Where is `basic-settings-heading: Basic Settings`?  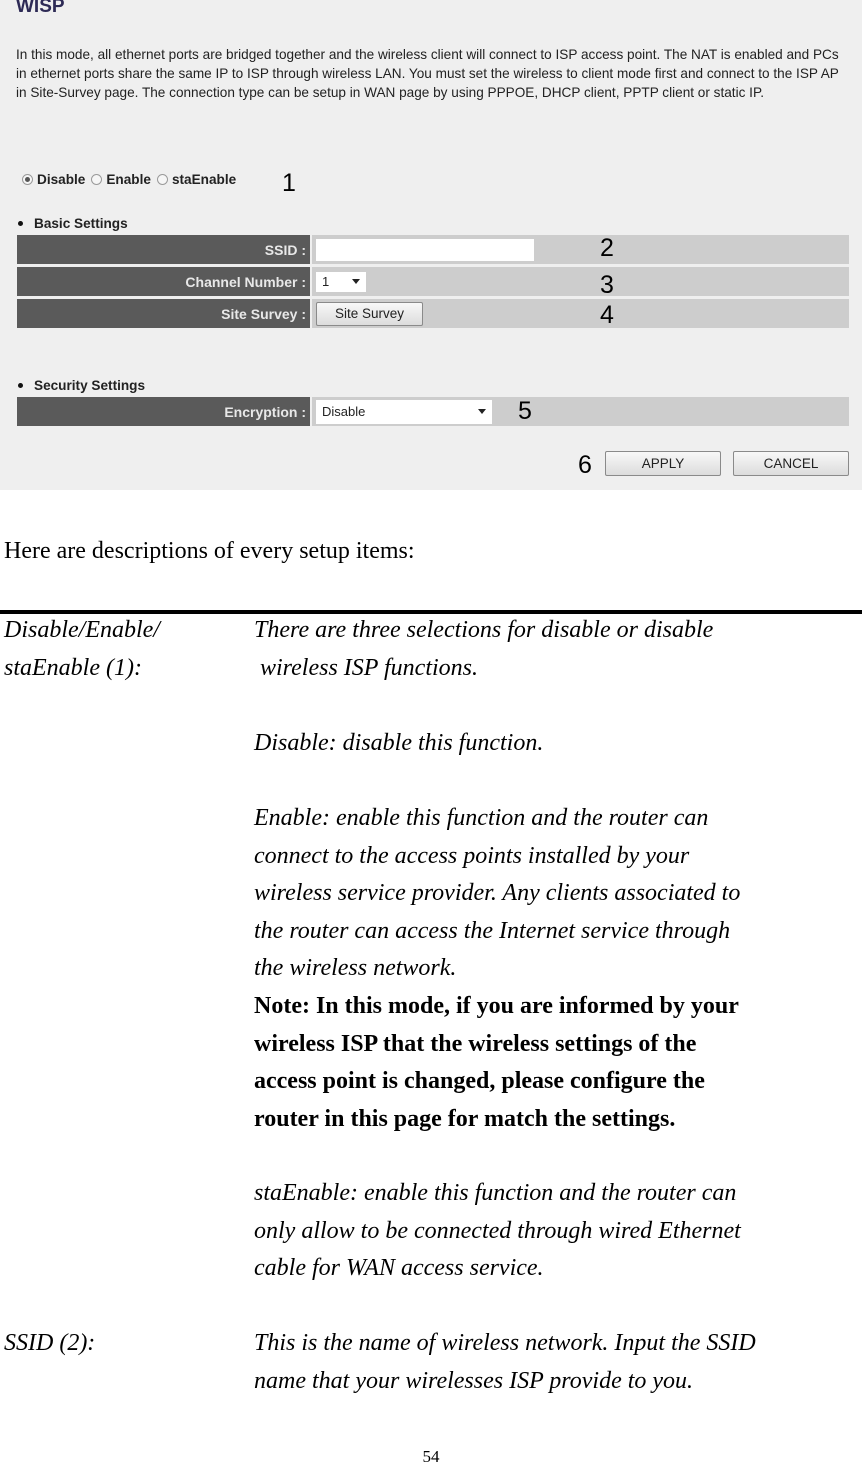
basic-settings-heading: Basic Settings is located at coordinates (73, 223).